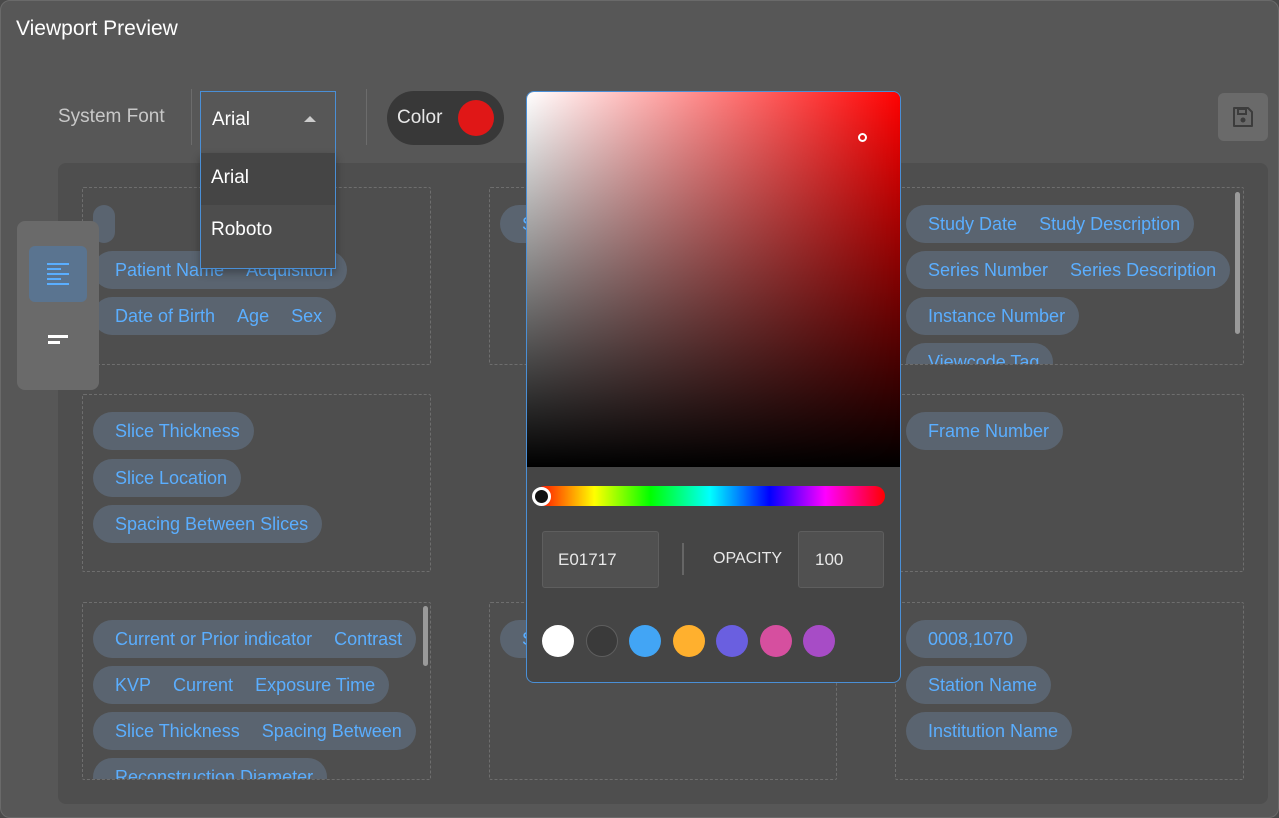  I want to click on align-bottom-icon, so click(58, 339).